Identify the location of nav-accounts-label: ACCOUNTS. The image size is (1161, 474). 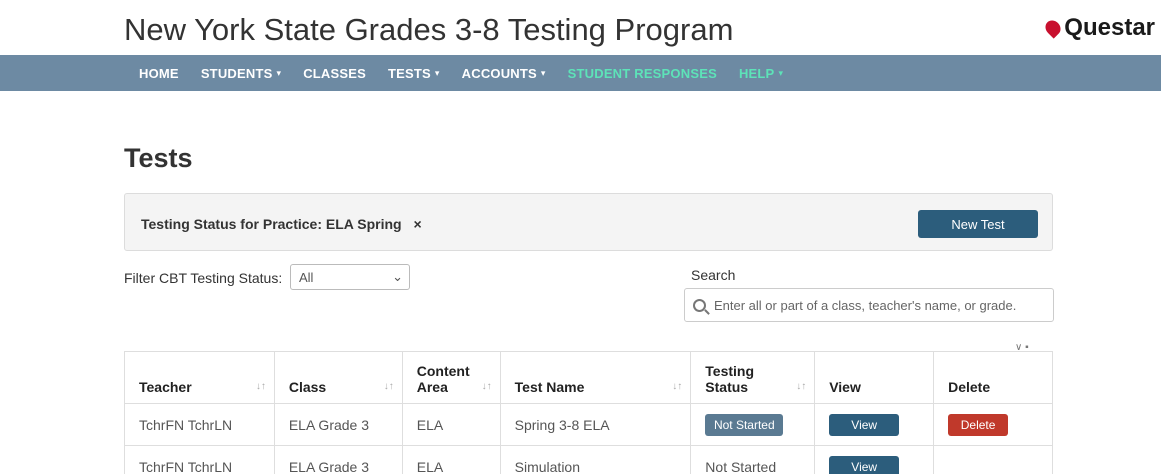
(499, 73).